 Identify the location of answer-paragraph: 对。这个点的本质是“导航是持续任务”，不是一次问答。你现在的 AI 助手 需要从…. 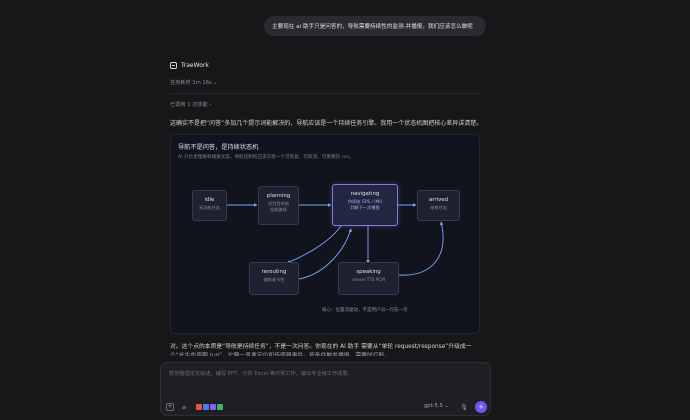
(321, 347).